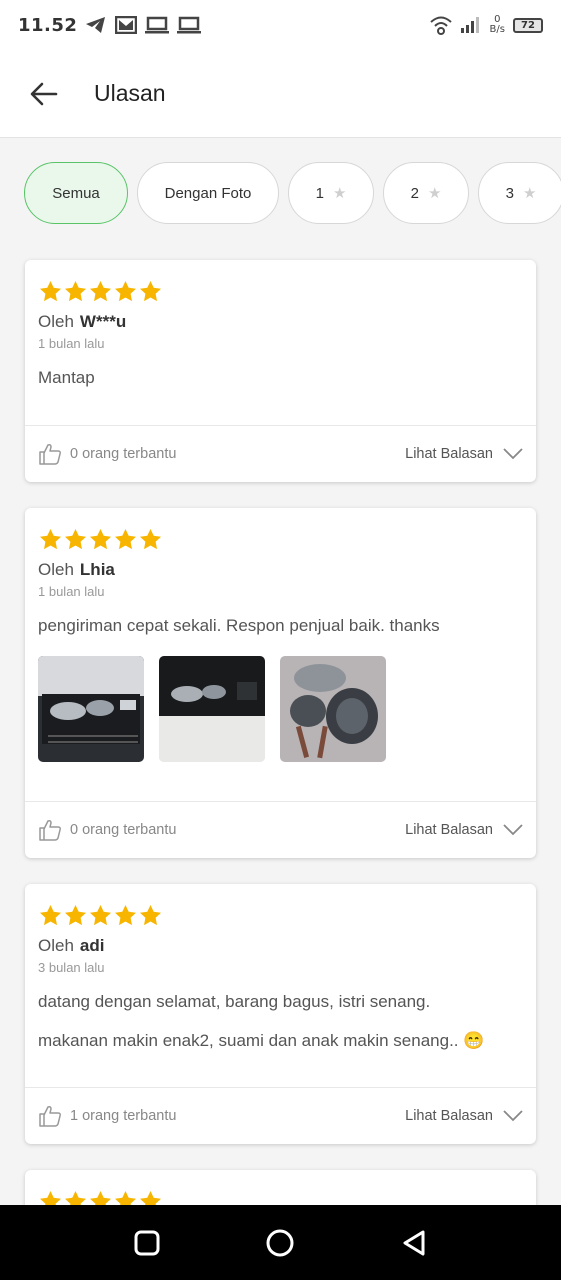 This screenshot has width=561, height=1280. What do you see at coordinates (319, 193) in the screenshot?
I see `chip-label: 1` at bounding box center [319, 193].